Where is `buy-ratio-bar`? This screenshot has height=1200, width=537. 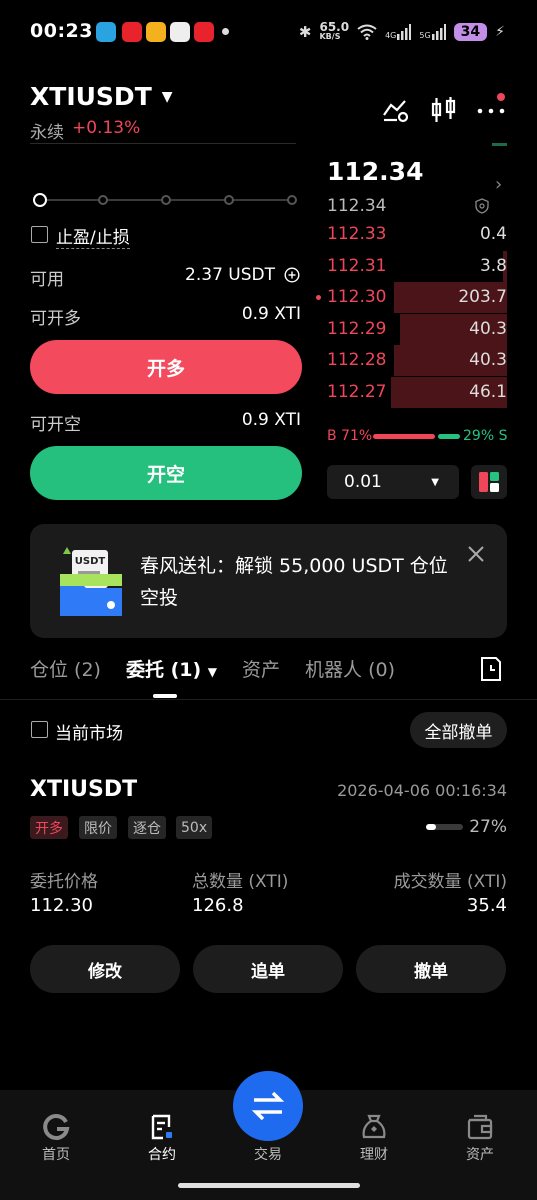
buy-ratio-bar is located at coordinates (404, 436).